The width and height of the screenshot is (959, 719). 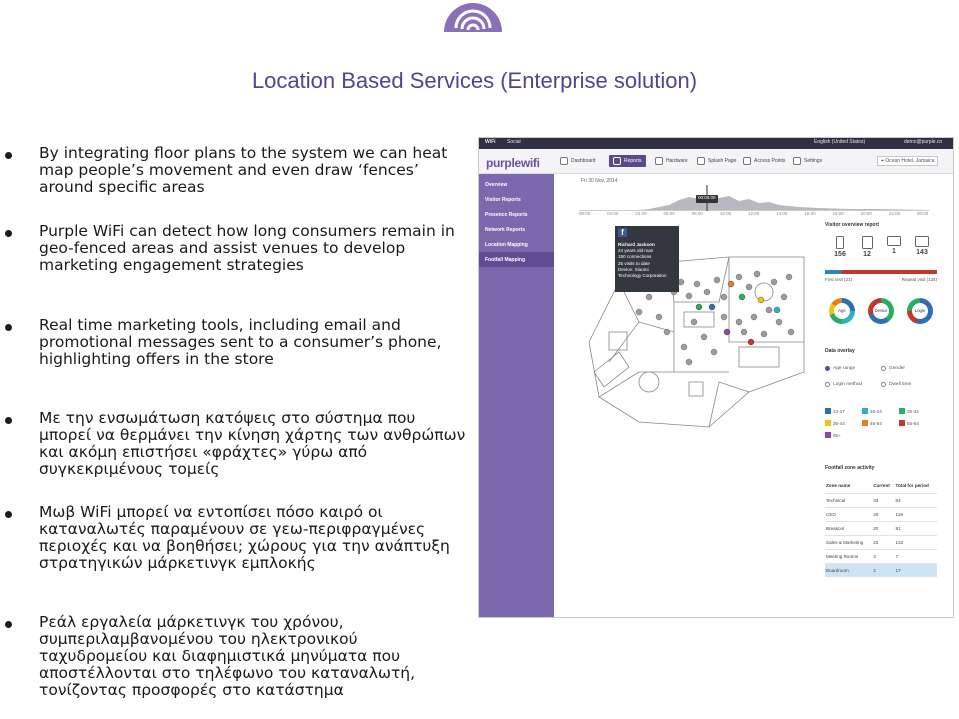 What do you see at coordinates (514, 142) in the screenshot?
I see `topbar-social-tab: Social` at bounding box center [514, 142].